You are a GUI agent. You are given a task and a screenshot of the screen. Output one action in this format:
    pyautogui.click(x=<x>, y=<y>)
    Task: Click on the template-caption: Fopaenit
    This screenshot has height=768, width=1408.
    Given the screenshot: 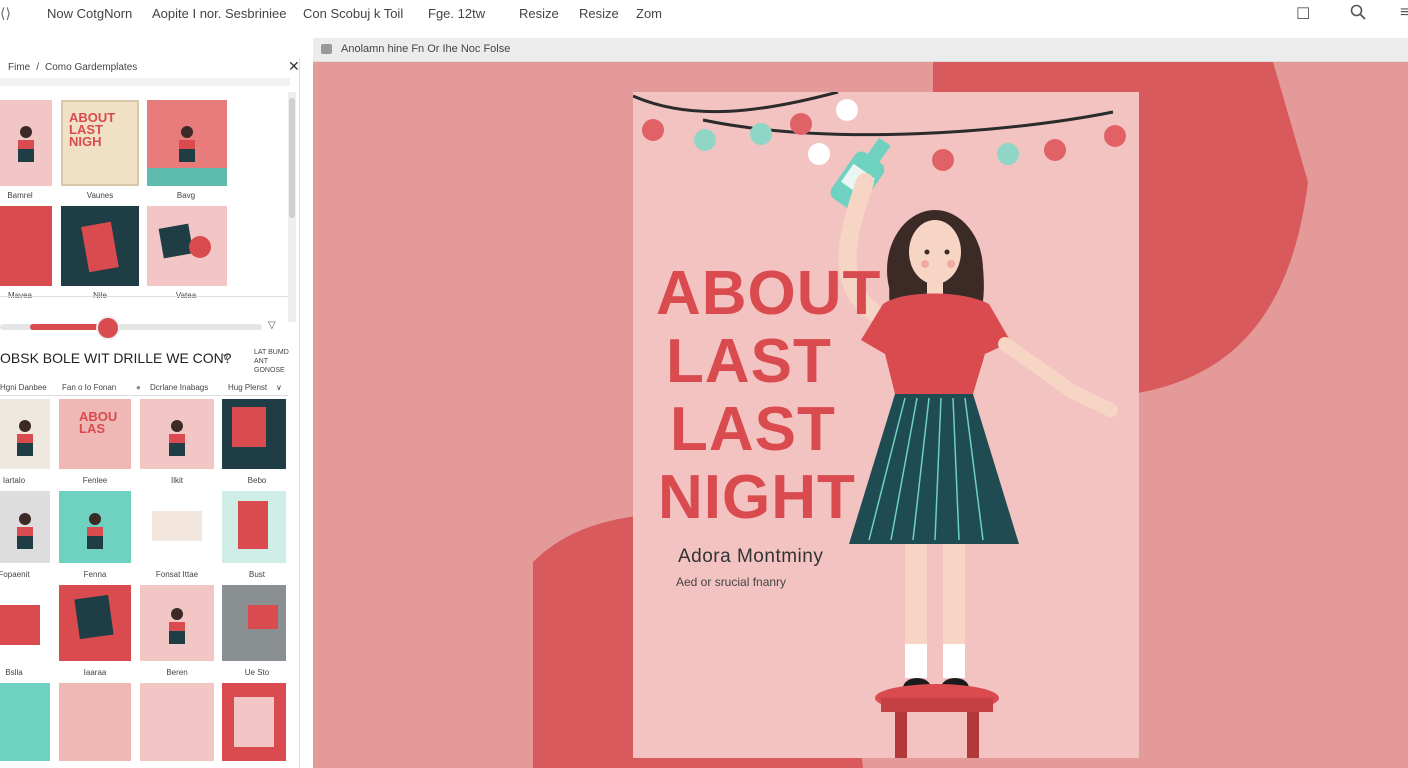 What is the action you would take?
    pyautogui.click(x=15, y=574)
    